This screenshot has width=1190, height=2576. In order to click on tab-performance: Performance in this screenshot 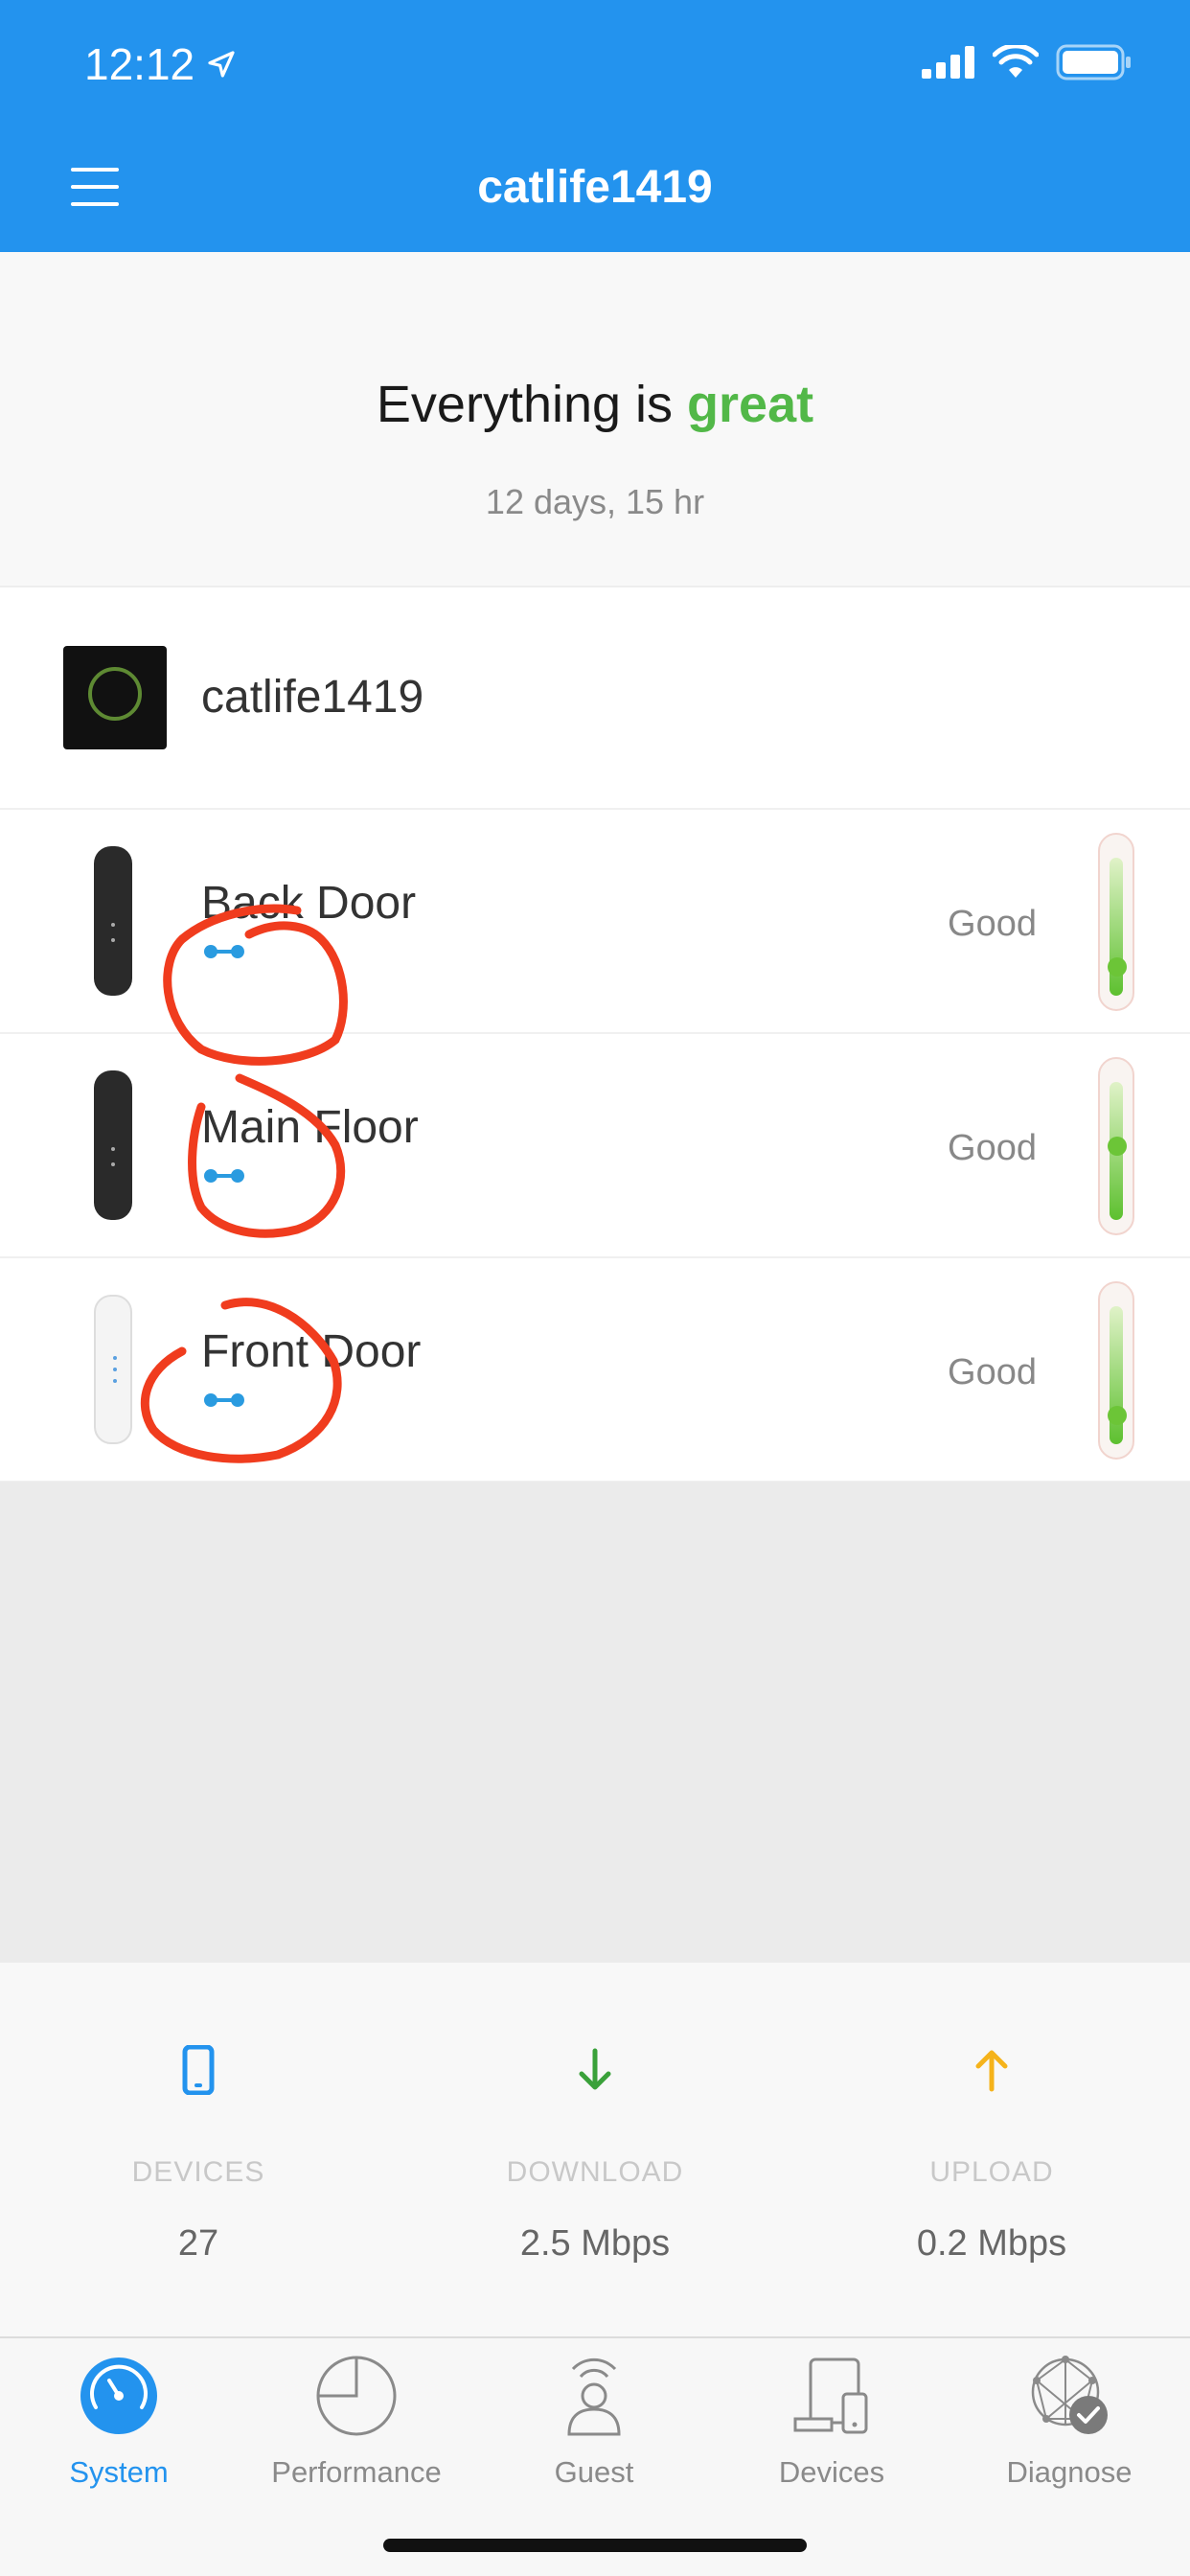, I will do `click(357, 2434)`.